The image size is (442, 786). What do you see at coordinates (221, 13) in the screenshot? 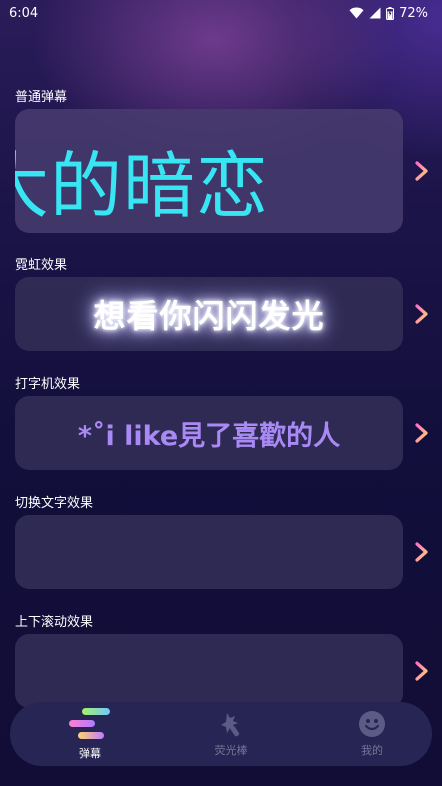
I see `status-bar: 6:04 72%` at bounding box center [221, 13].